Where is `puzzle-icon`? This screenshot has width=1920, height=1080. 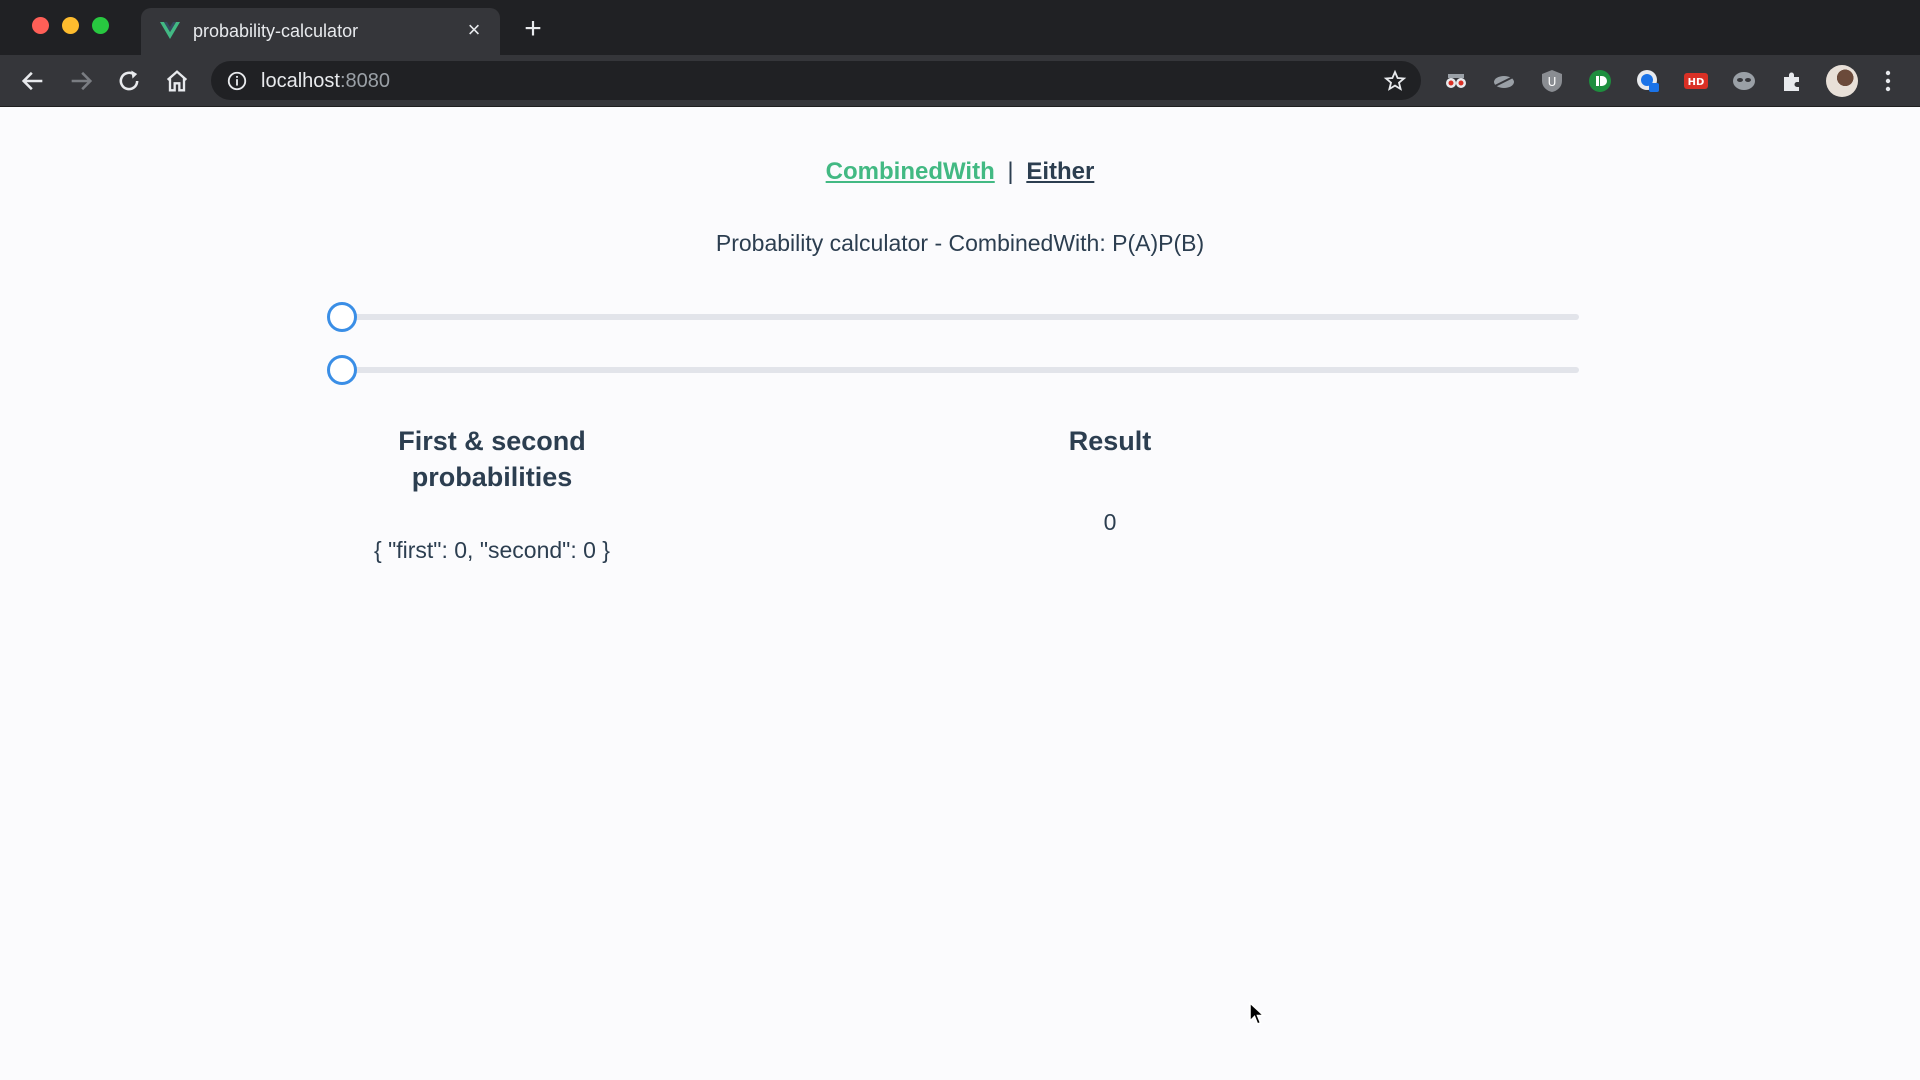 puzzle-icon is located at coordinates (1792, 81).